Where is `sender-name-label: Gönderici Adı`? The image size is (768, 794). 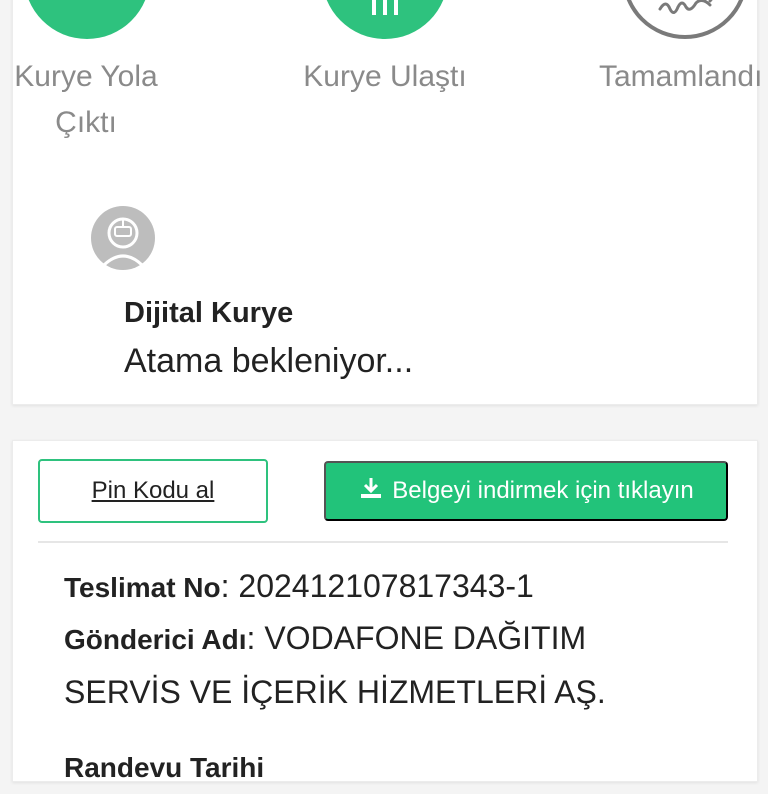 sender-name-label: Gönderici Adı is located at coordinates (155, 639).